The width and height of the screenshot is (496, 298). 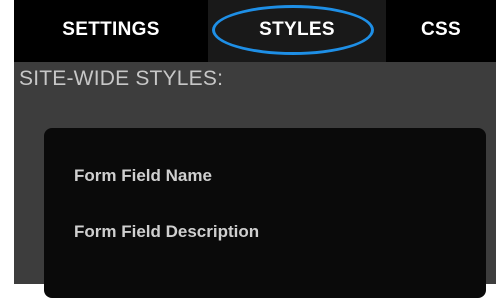 What do you see at coordinates (143, 175) in the screenshot?
I see `form-field-name-sample: Form Field Name` at bounding box center [143, 175].